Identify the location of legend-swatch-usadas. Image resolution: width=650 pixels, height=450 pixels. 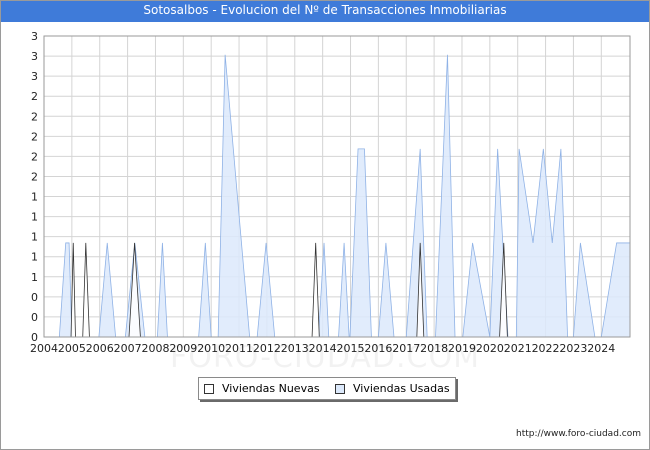
(340, 388).